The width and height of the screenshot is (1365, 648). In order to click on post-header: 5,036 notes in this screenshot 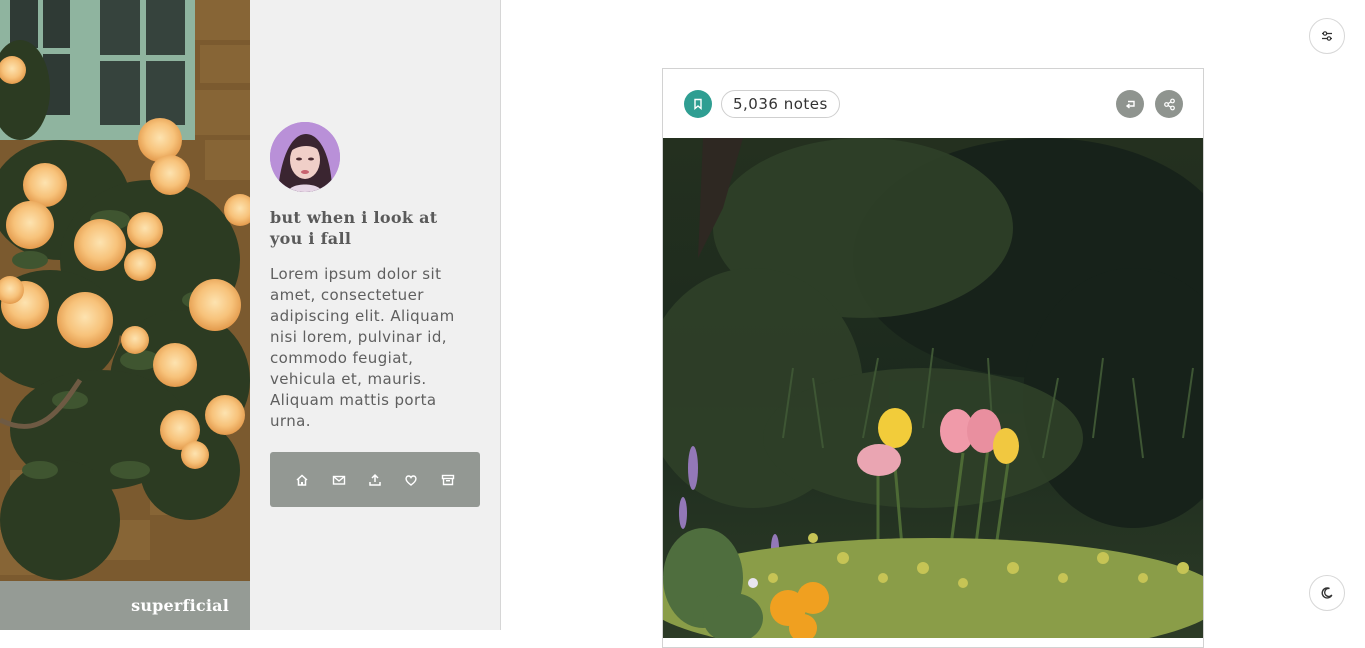, I will do `click(933, 103)`.